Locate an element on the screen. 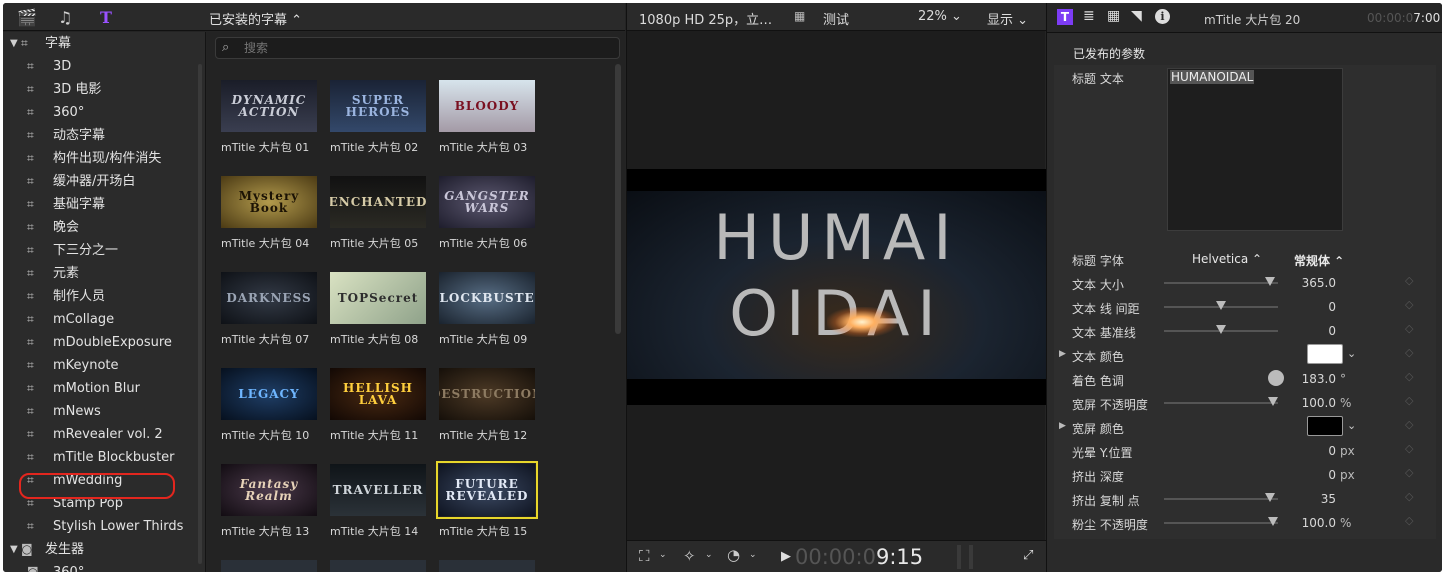  title-tile: GANGSTER WARS mTitle 大片包 06 is located at coordinates (489, 214).